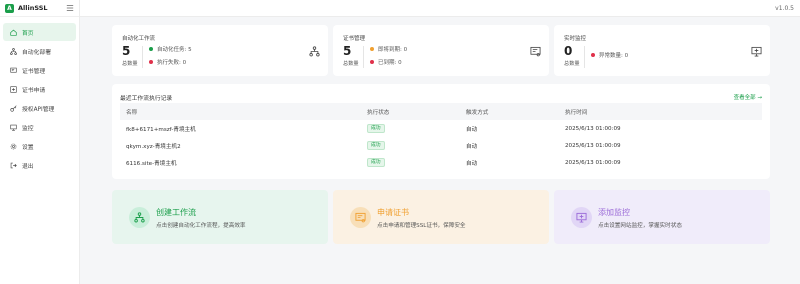 The height and width of the screenshot is (284, 800). What do you see at coordinates (388, 49) in the screenshot?
I see `stat-detail: 即将到期: 0` at bounding box center [388, 49].